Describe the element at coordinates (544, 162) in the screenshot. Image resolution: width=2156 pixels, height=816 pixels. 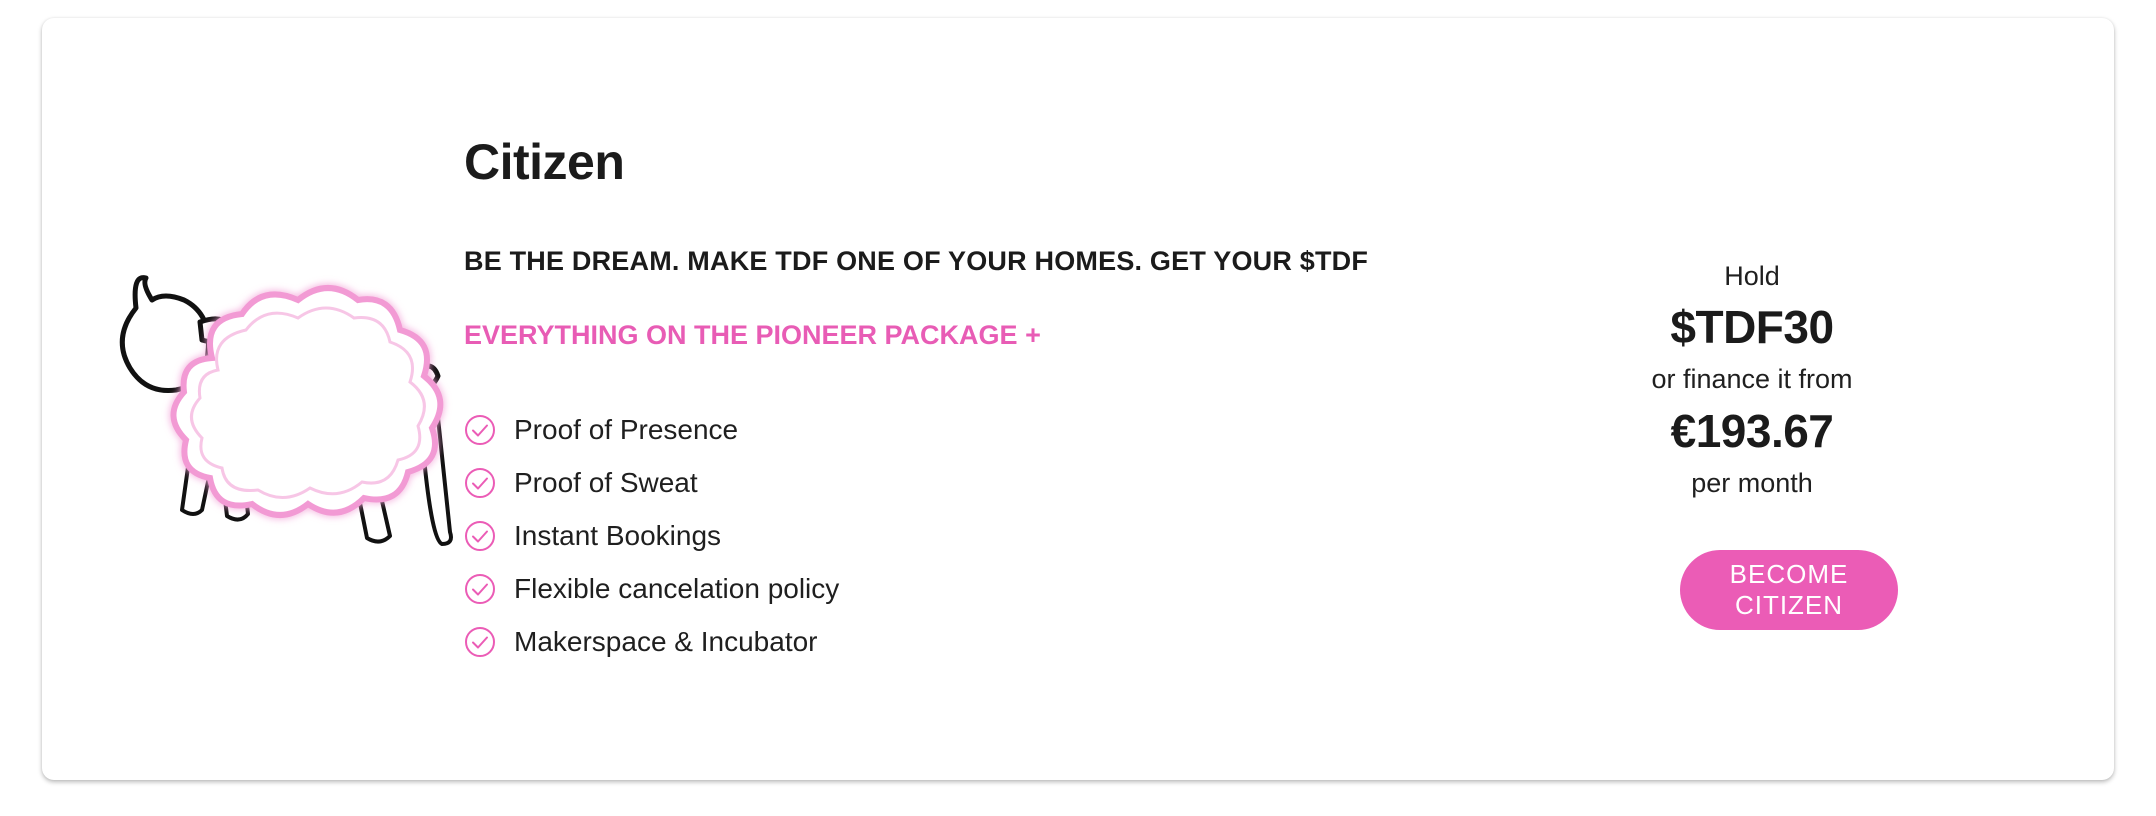
I see `plan-title: Citizen` at that location.